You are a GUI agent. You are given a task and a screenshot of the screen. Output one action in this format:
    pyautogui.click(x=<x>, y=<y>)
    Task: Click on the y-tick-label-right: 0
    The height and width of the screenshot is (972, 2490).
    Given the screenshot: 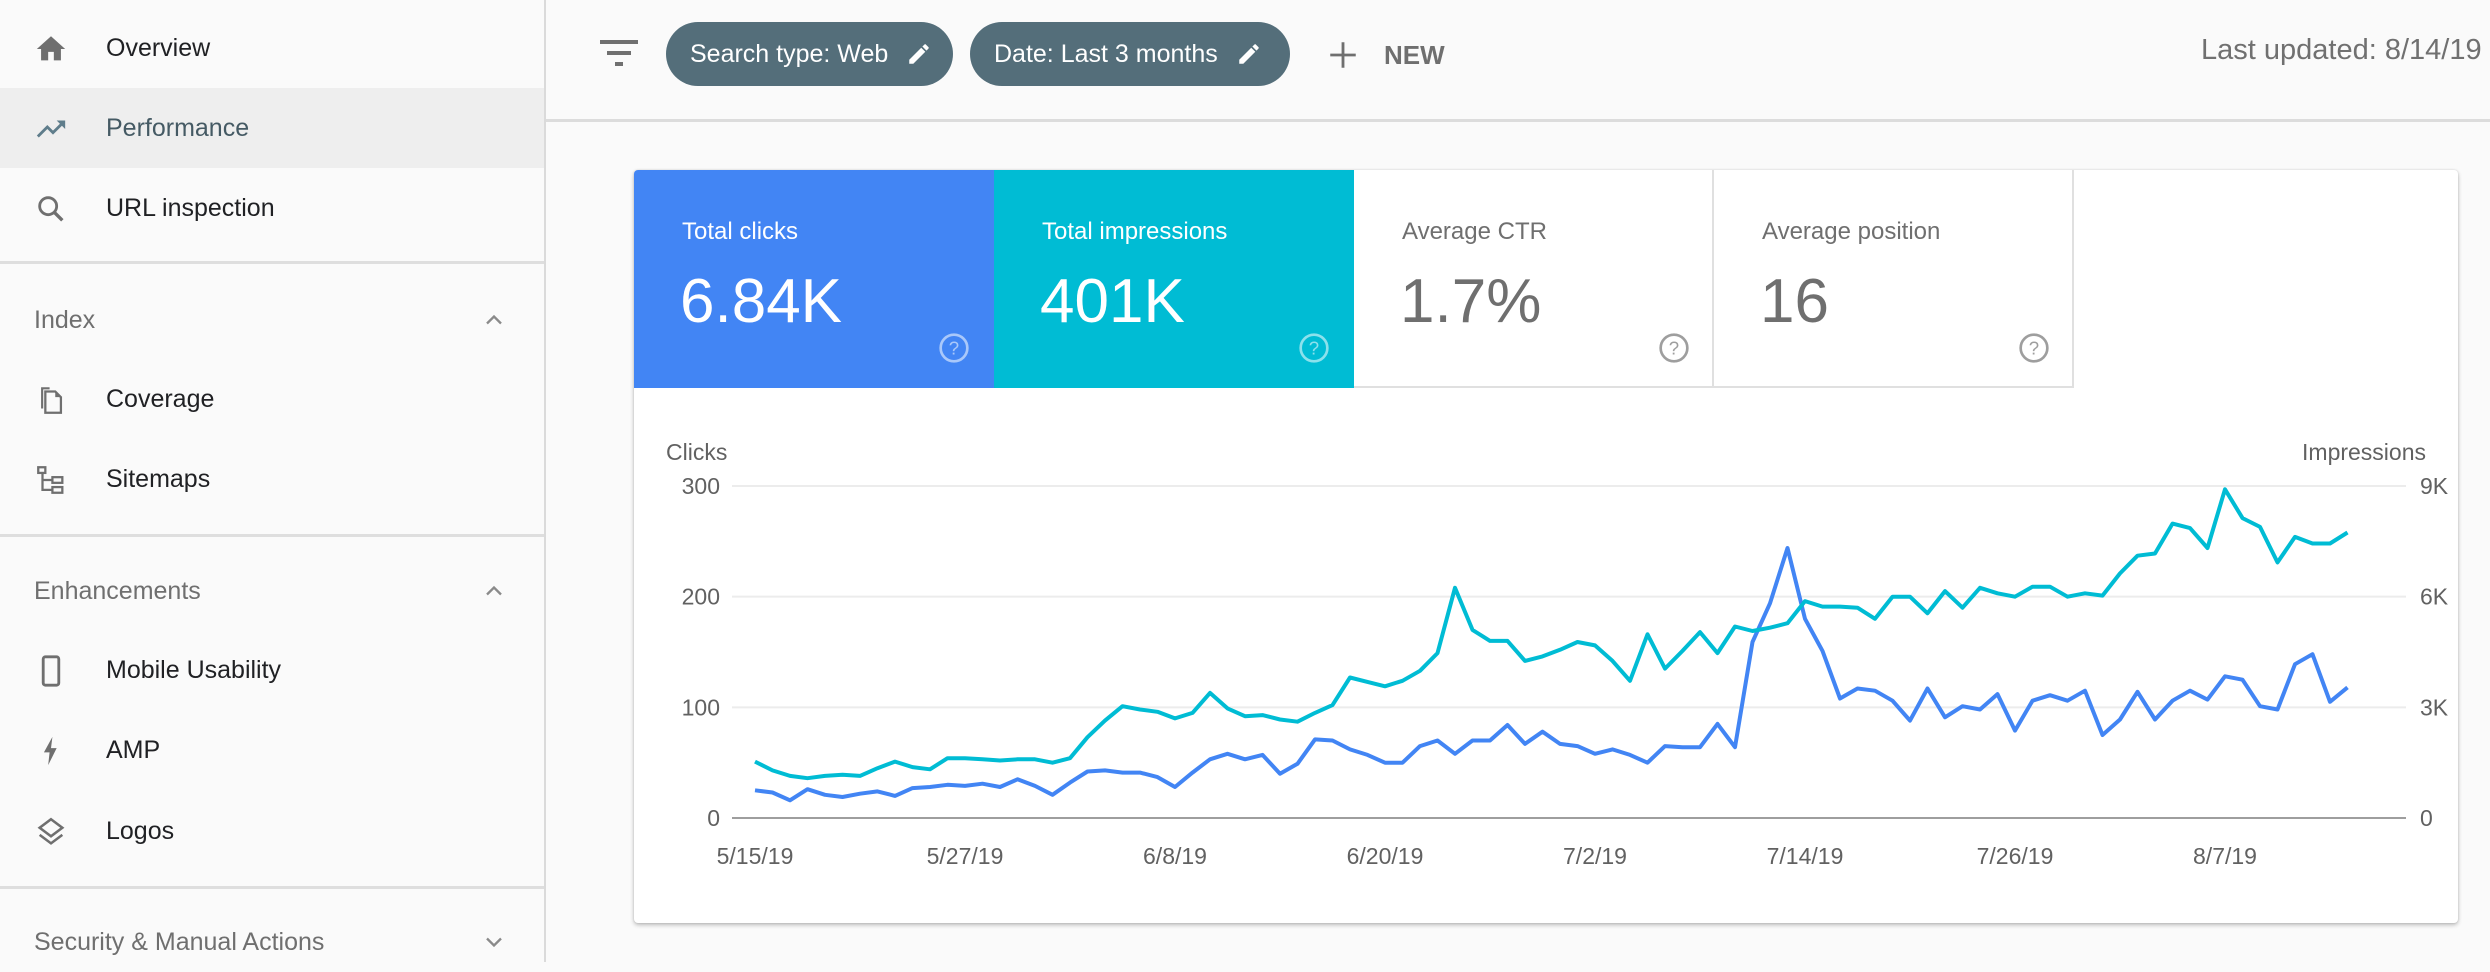 What is the action you would take?
    pyautogui.click(x=2426, y=818)
    